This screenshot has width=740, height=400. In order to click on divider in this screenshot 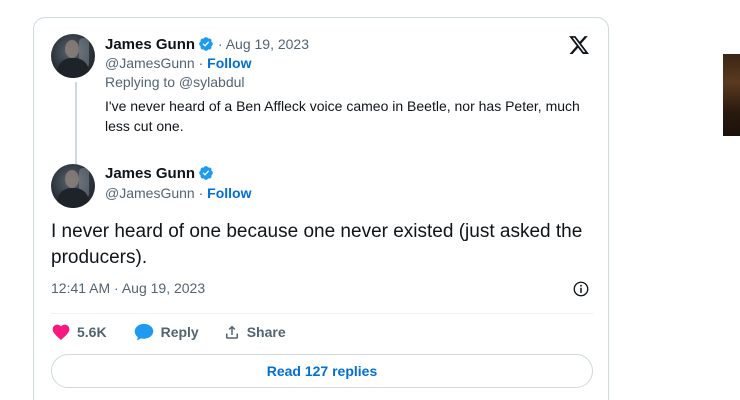, I will do `click(322, 313)`.